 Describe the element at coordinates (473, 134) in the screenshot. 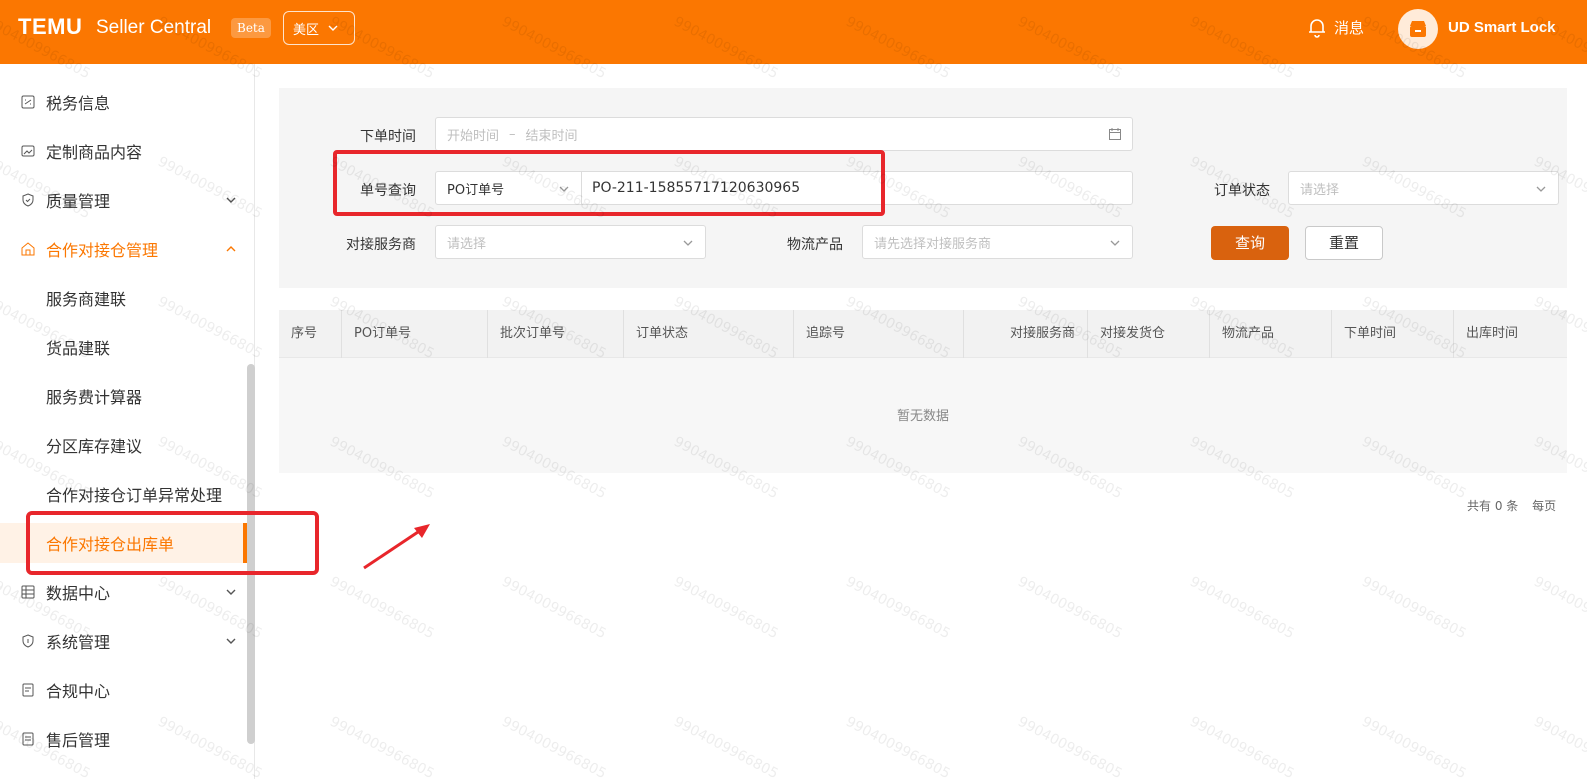

I see `order-time-start: 开始时间` at that location.